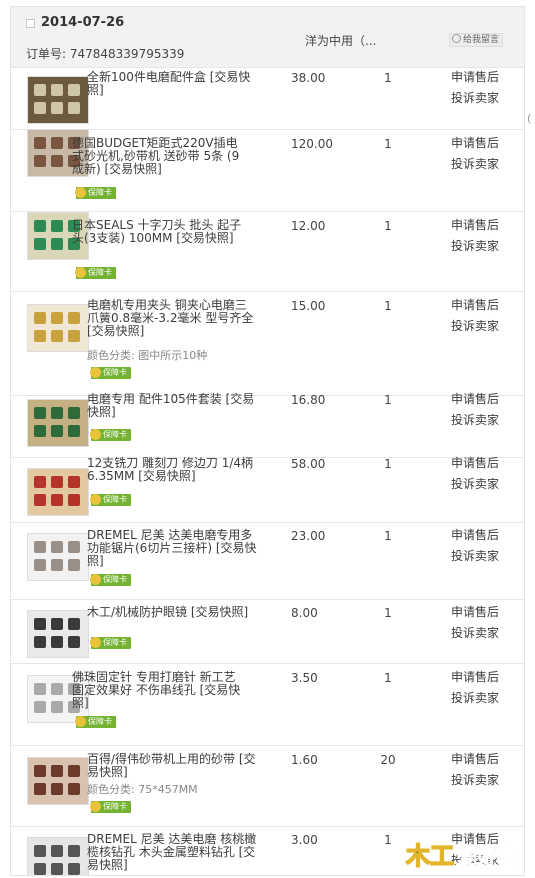 The image size is (535, 878). Describe the element at coordinates (312, 144) in the screenshot. I see `item-price: 120.00` at that location.